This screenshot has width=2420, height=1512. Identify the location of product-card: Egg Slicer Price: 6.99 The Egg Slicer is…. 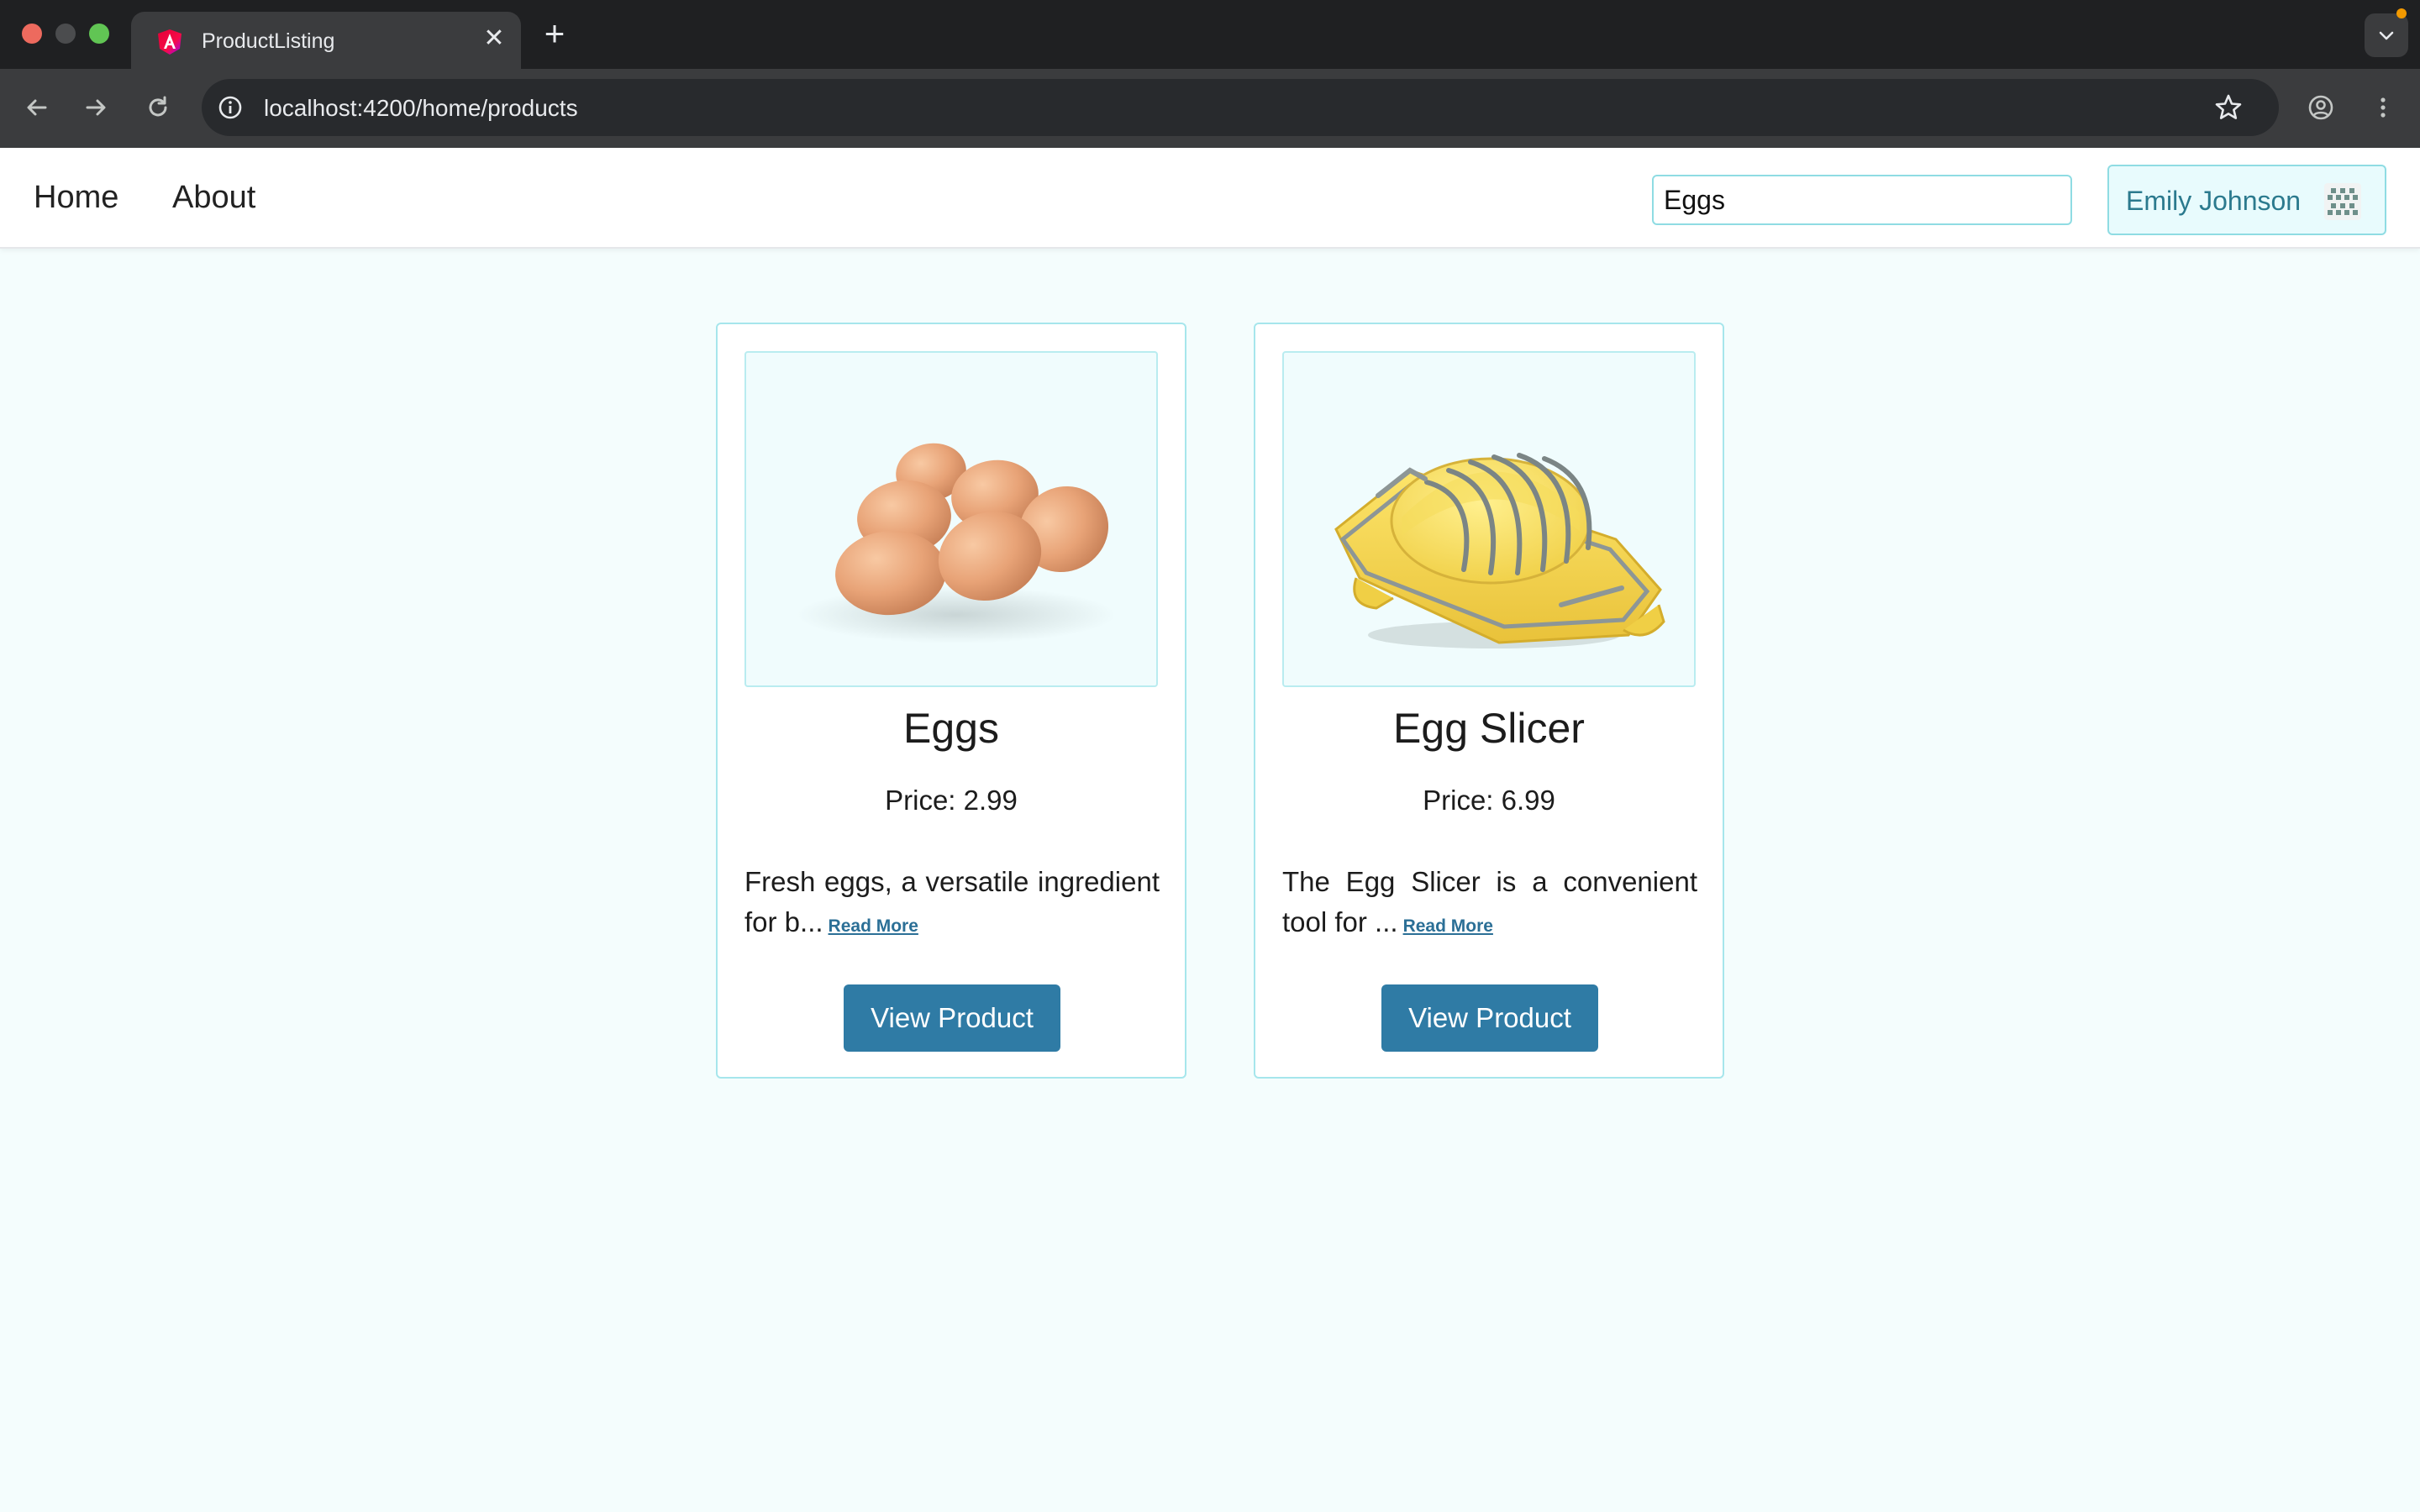
(1489, 701).